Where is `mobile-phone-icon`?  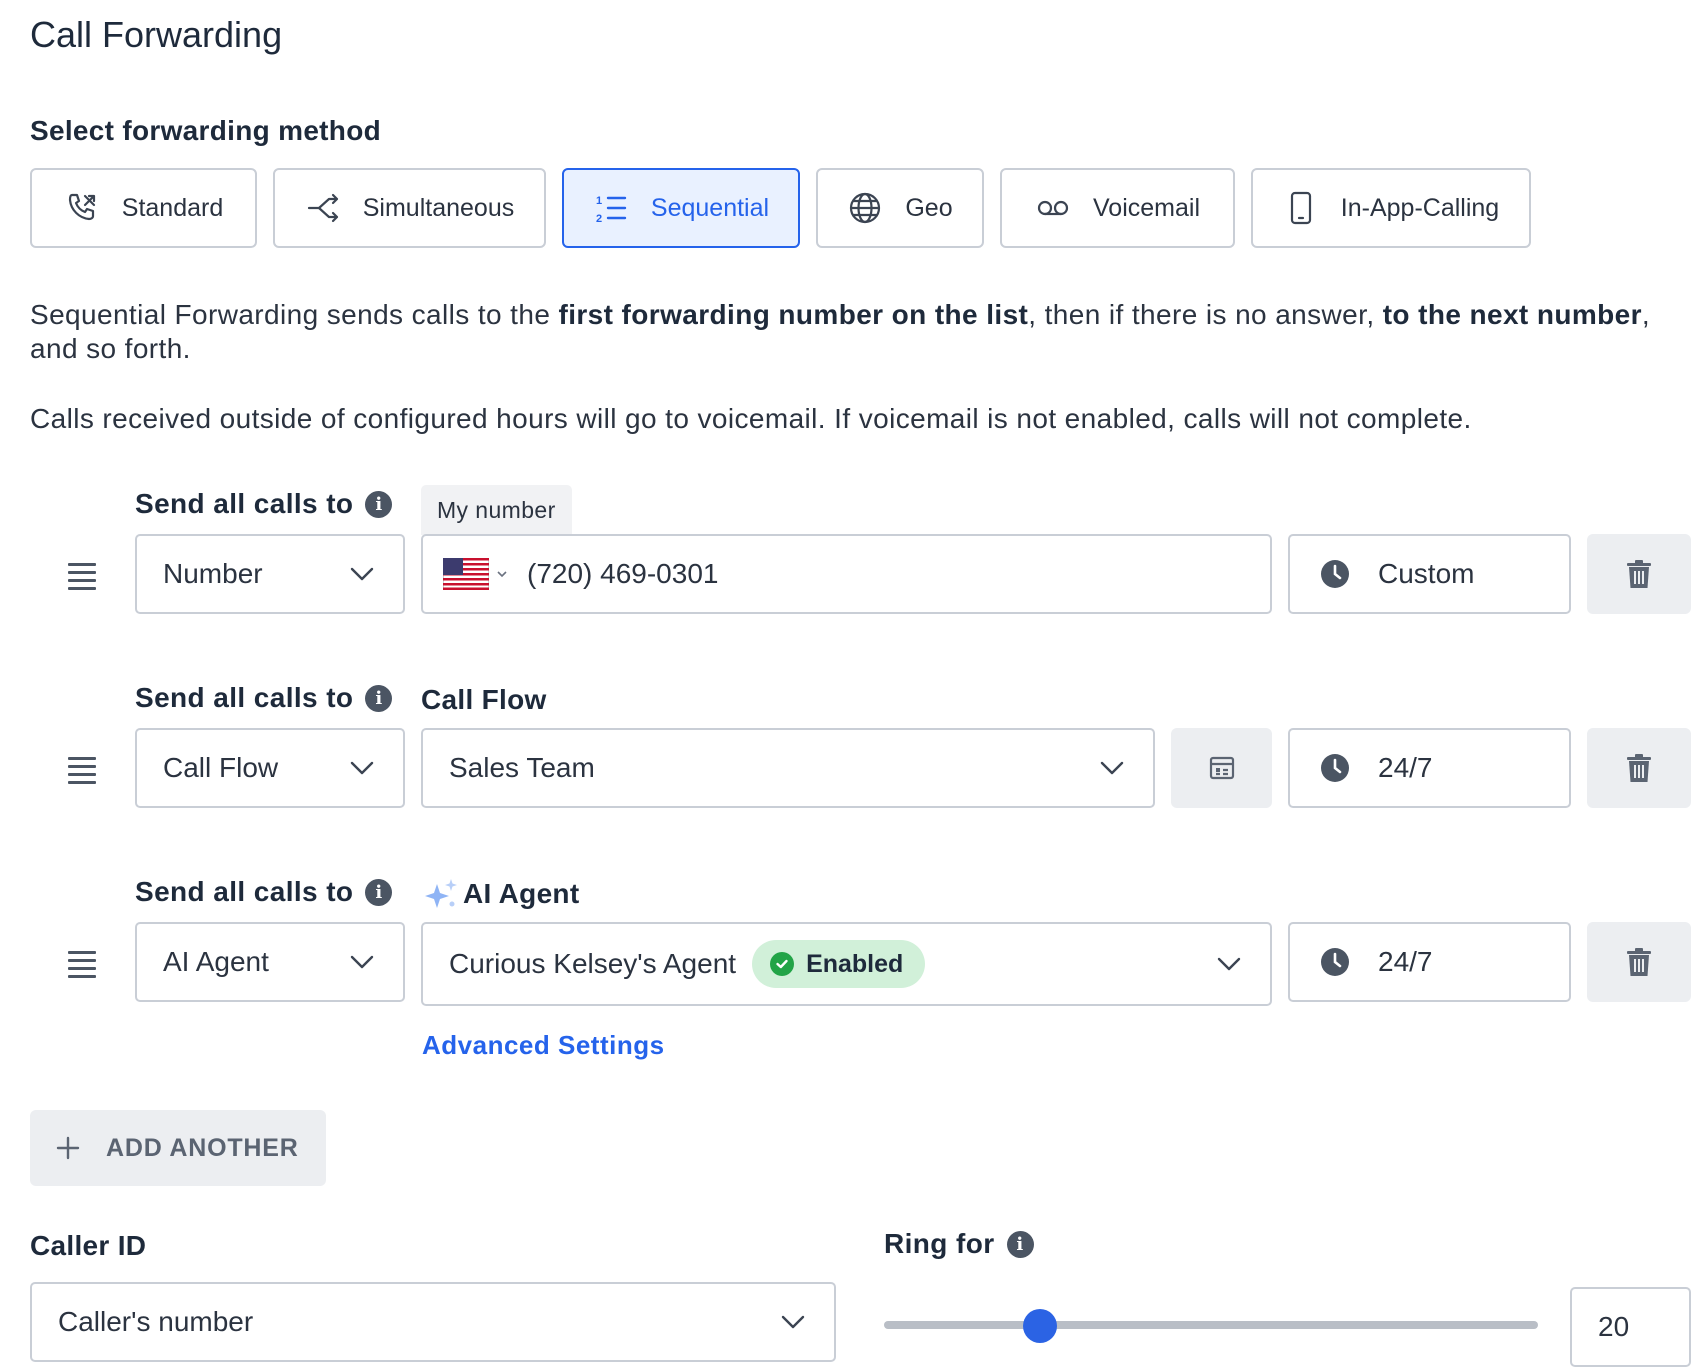 mobile-phone-icon is located at coordinates (1300, 208).